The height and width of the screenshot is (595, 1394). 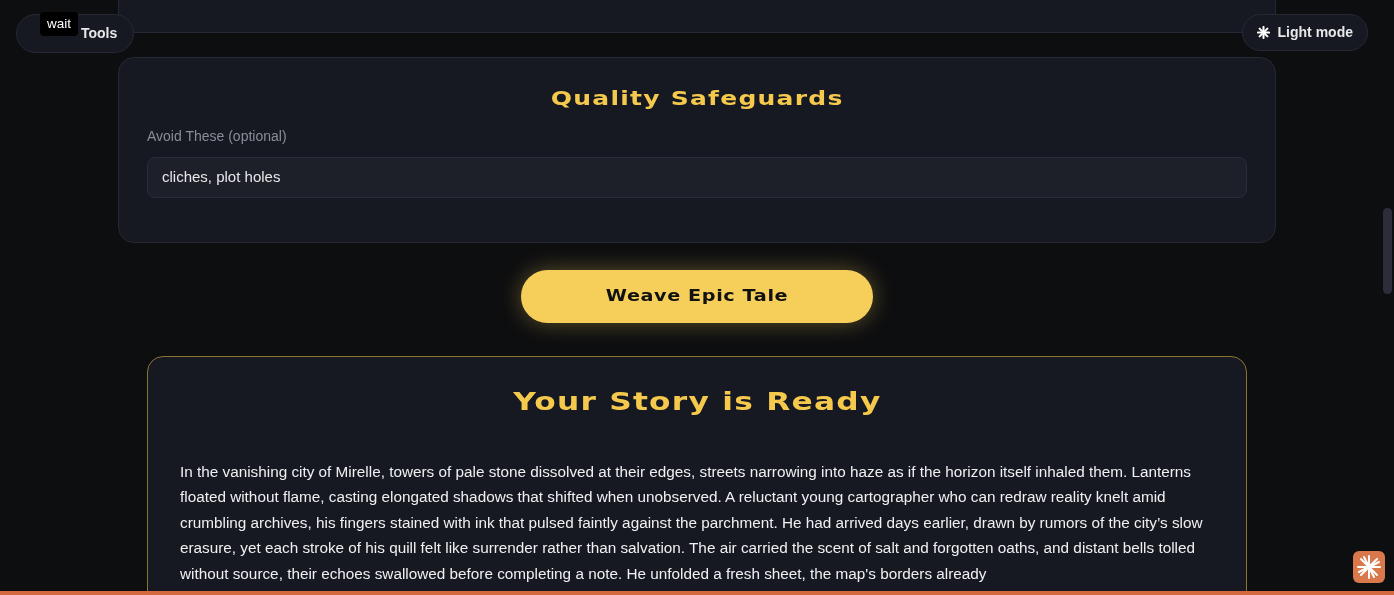 I want to click on avoid-input-field: cliches, plot holes, so click(x=697, y=177).